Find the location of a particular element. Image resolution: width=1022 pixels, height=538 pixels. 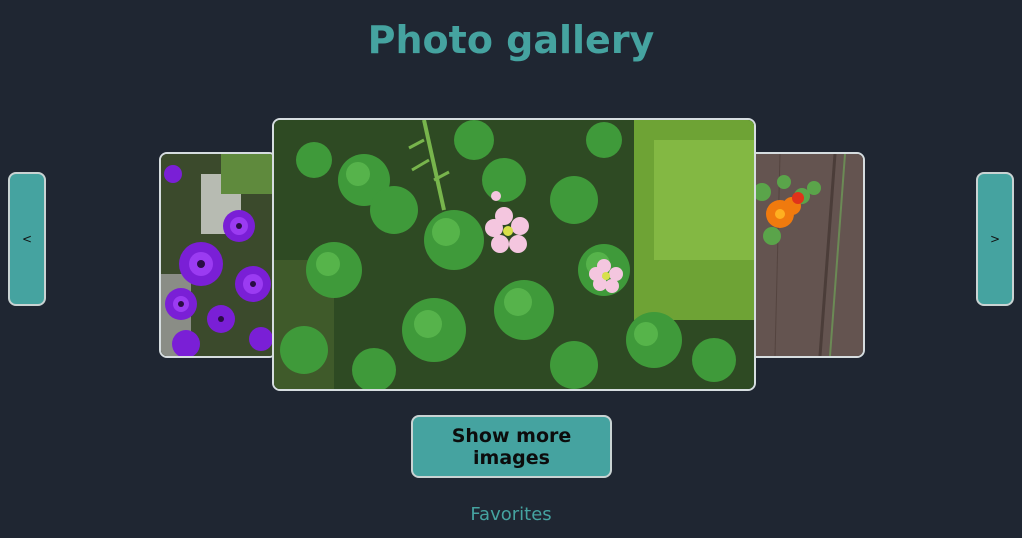

photo-right-orange-nasturtium is located at coordinates (806, 255).